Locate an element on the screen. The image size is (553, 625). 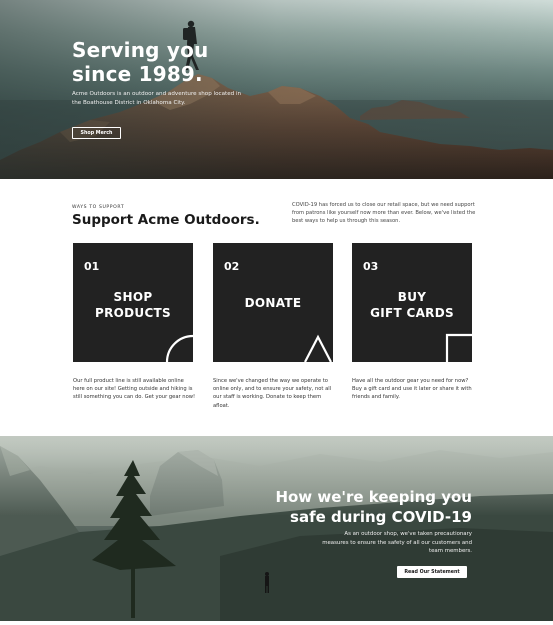
covid-title-line2: safe during COVID-19 is located at coordinates (381, 517).